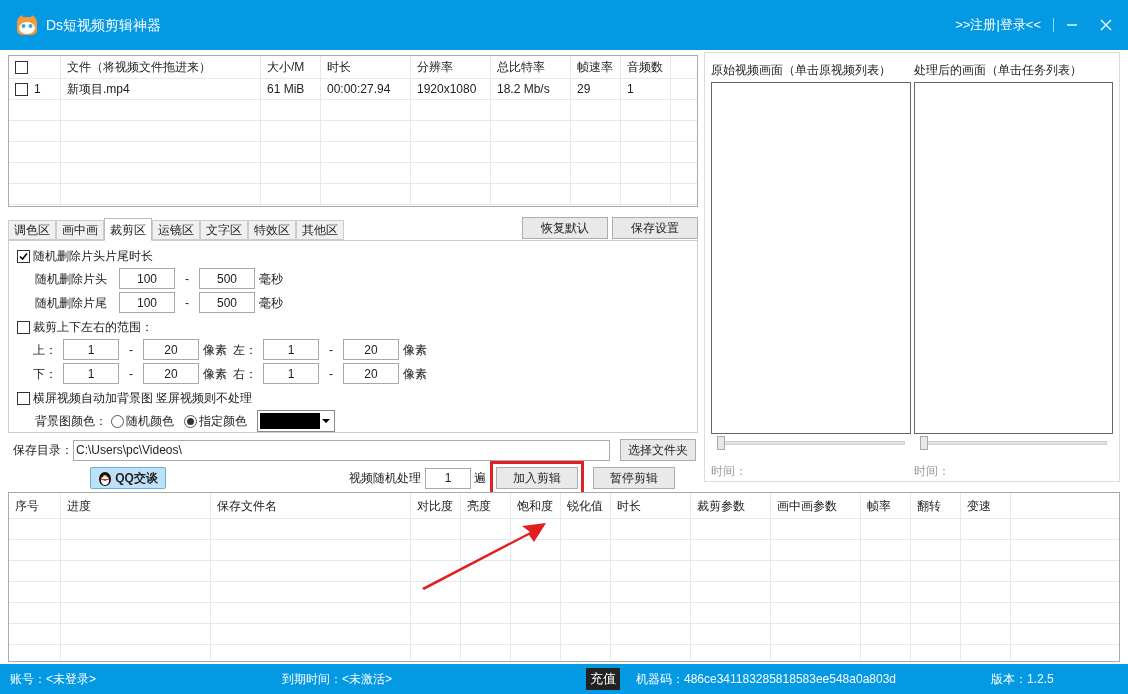  I want to click on action-button: 暂停剪辑, so click(634, 478).